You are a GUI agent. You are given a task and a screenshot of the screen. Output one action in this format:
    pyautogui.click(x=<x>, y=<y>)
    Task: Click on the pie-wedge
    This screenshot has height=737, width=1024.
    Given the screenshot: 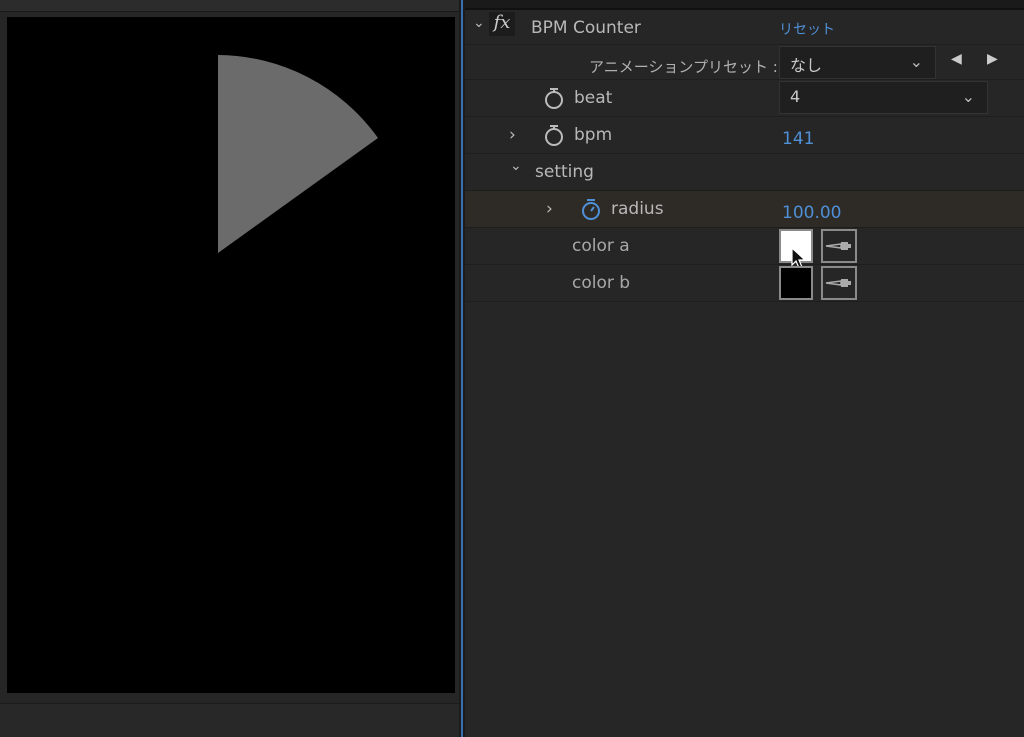 What is the action you would take?
    pyautogui.click(x=298, y=154)
    